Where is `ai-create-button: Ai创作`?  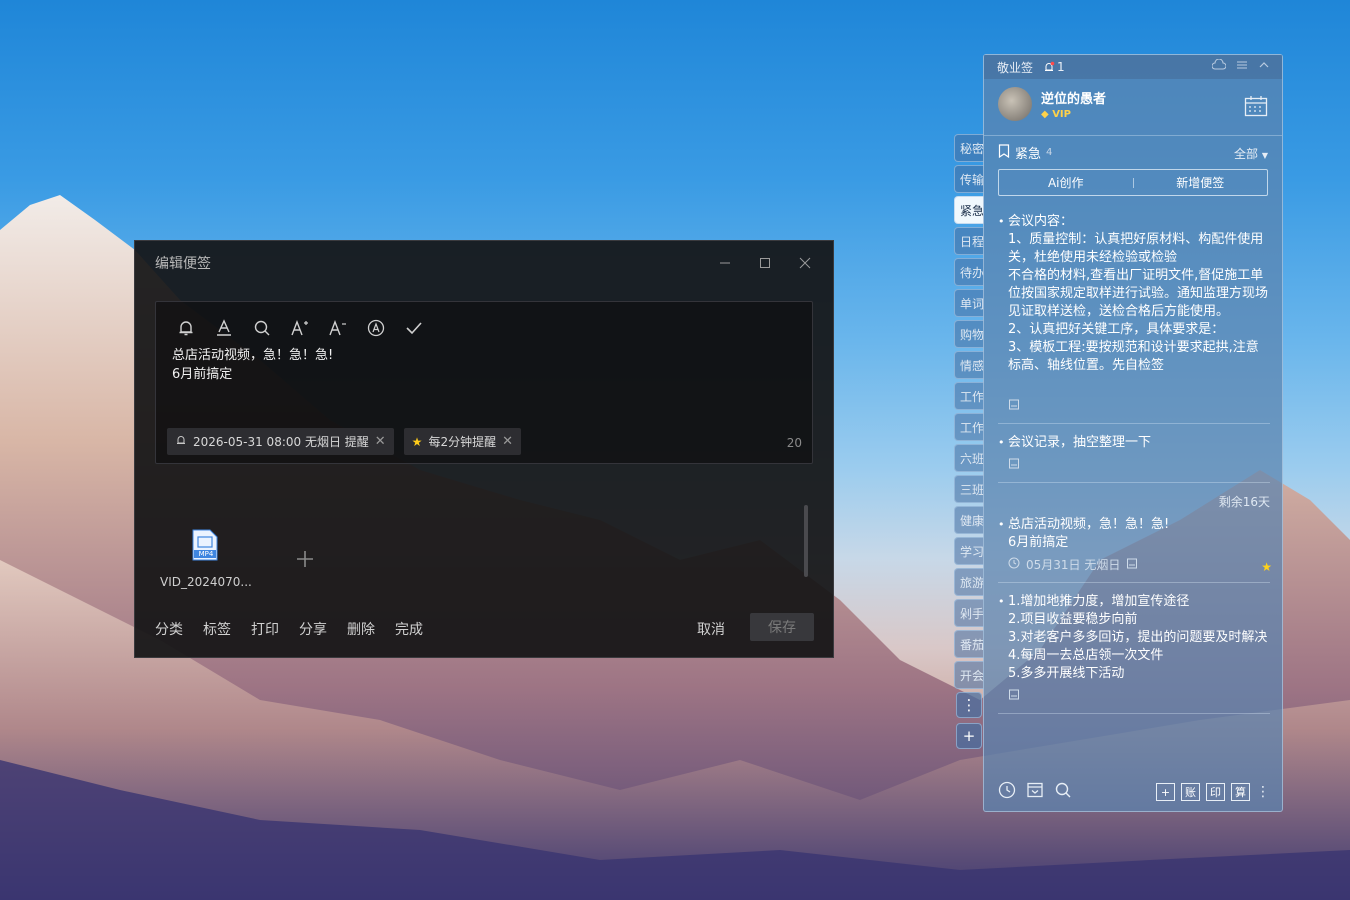
ai-create-button: Ai创作 is located at coordinates (1066, 182).